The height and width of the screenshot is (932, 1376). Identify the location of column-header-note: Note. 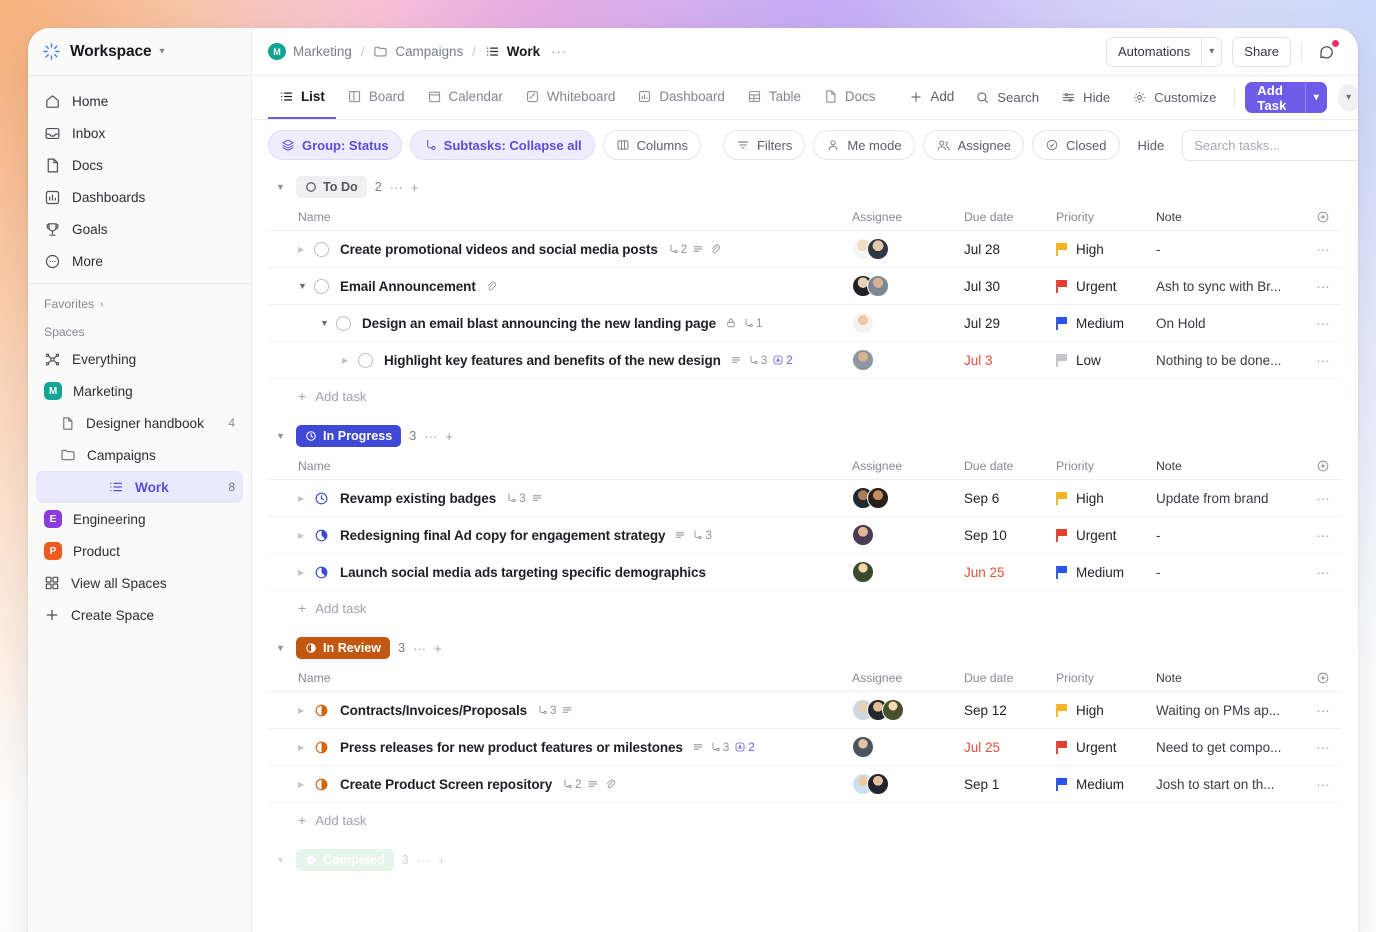
(1230, 678).